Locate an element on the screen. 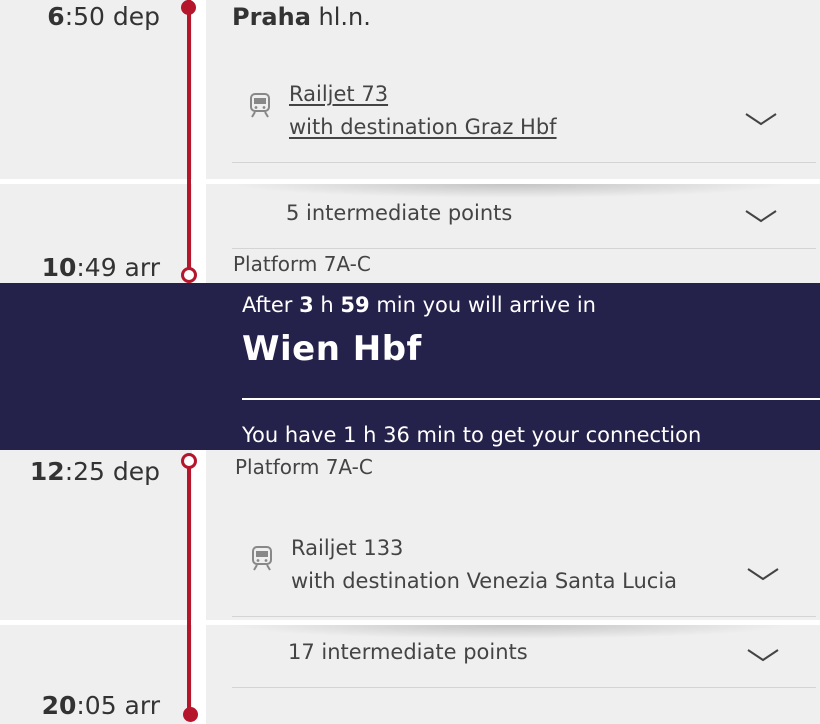 The image size is (820, 724). banner-divider is located at coordinates (531, 399).